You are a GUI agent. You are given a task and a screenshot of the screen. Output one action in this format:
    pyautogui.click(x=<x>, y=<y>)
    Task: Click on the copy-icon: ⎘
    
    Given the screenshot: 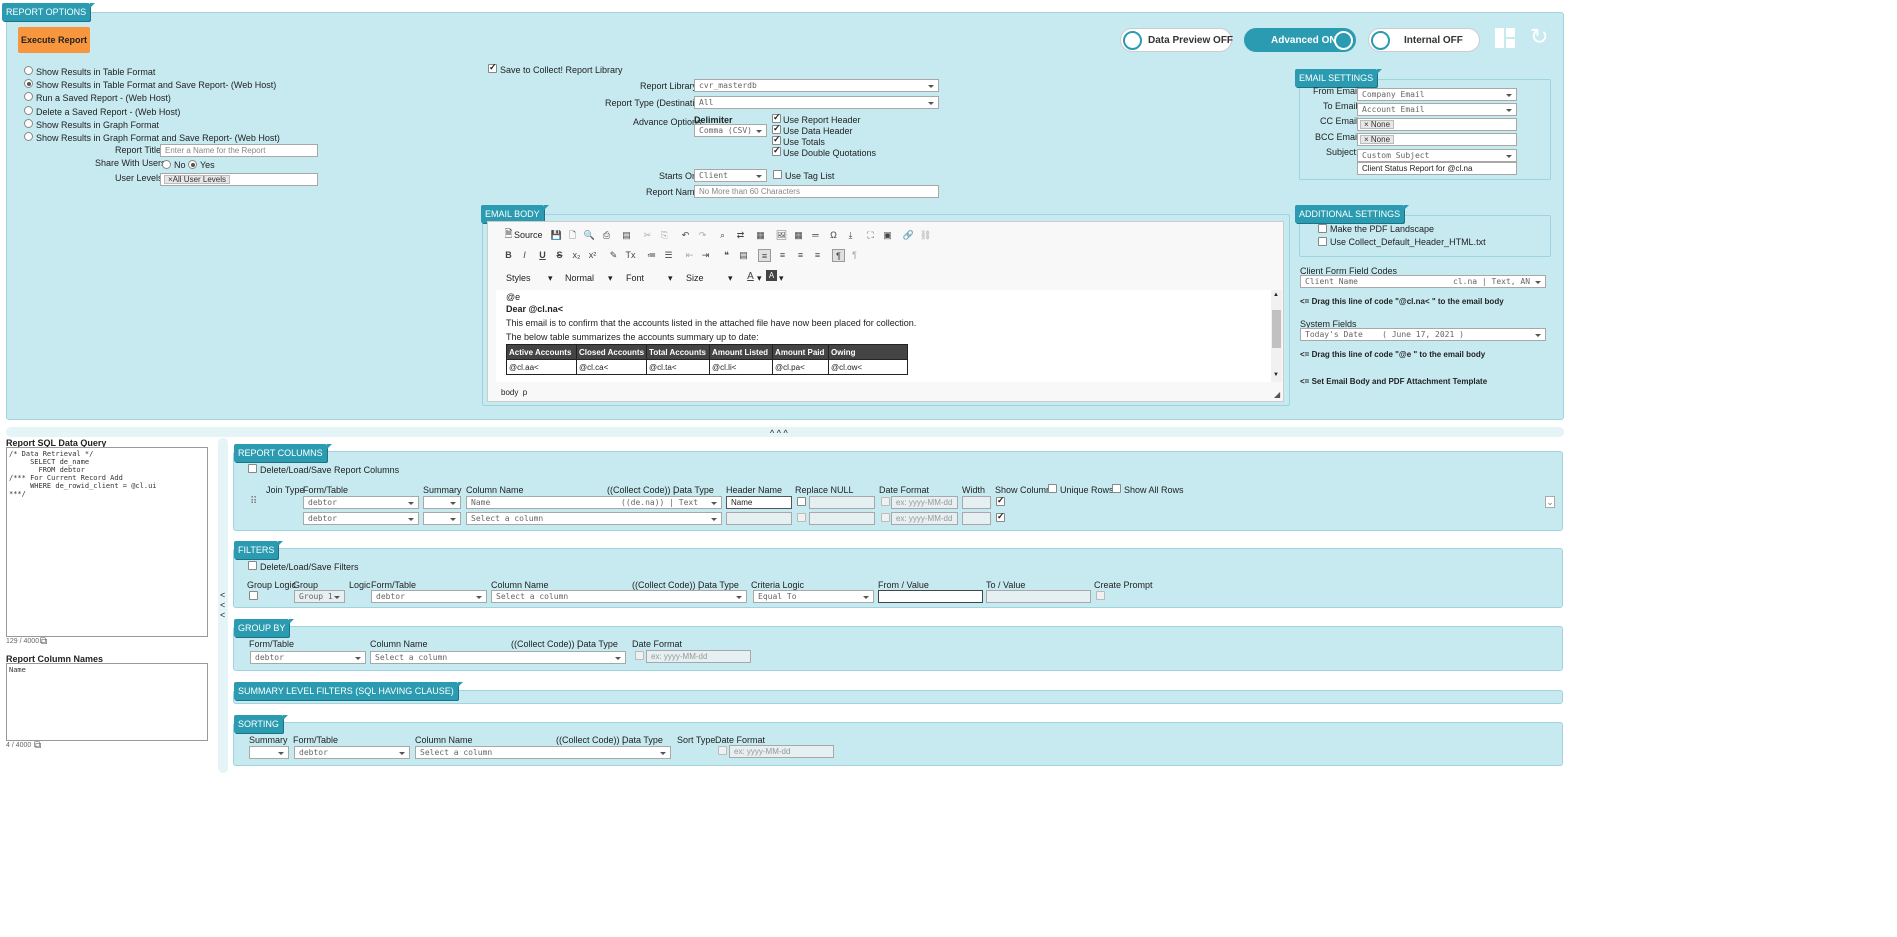 What is the action you would take?
    pyautogui.click(x=664, y=235)
    